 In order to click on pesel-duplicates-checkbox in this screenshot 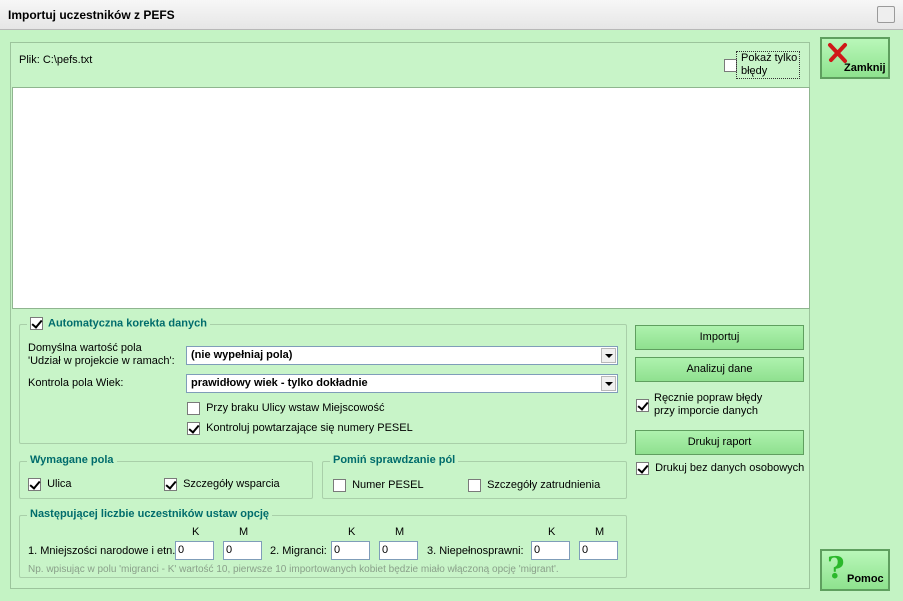, I will do `click(193, 428)`.